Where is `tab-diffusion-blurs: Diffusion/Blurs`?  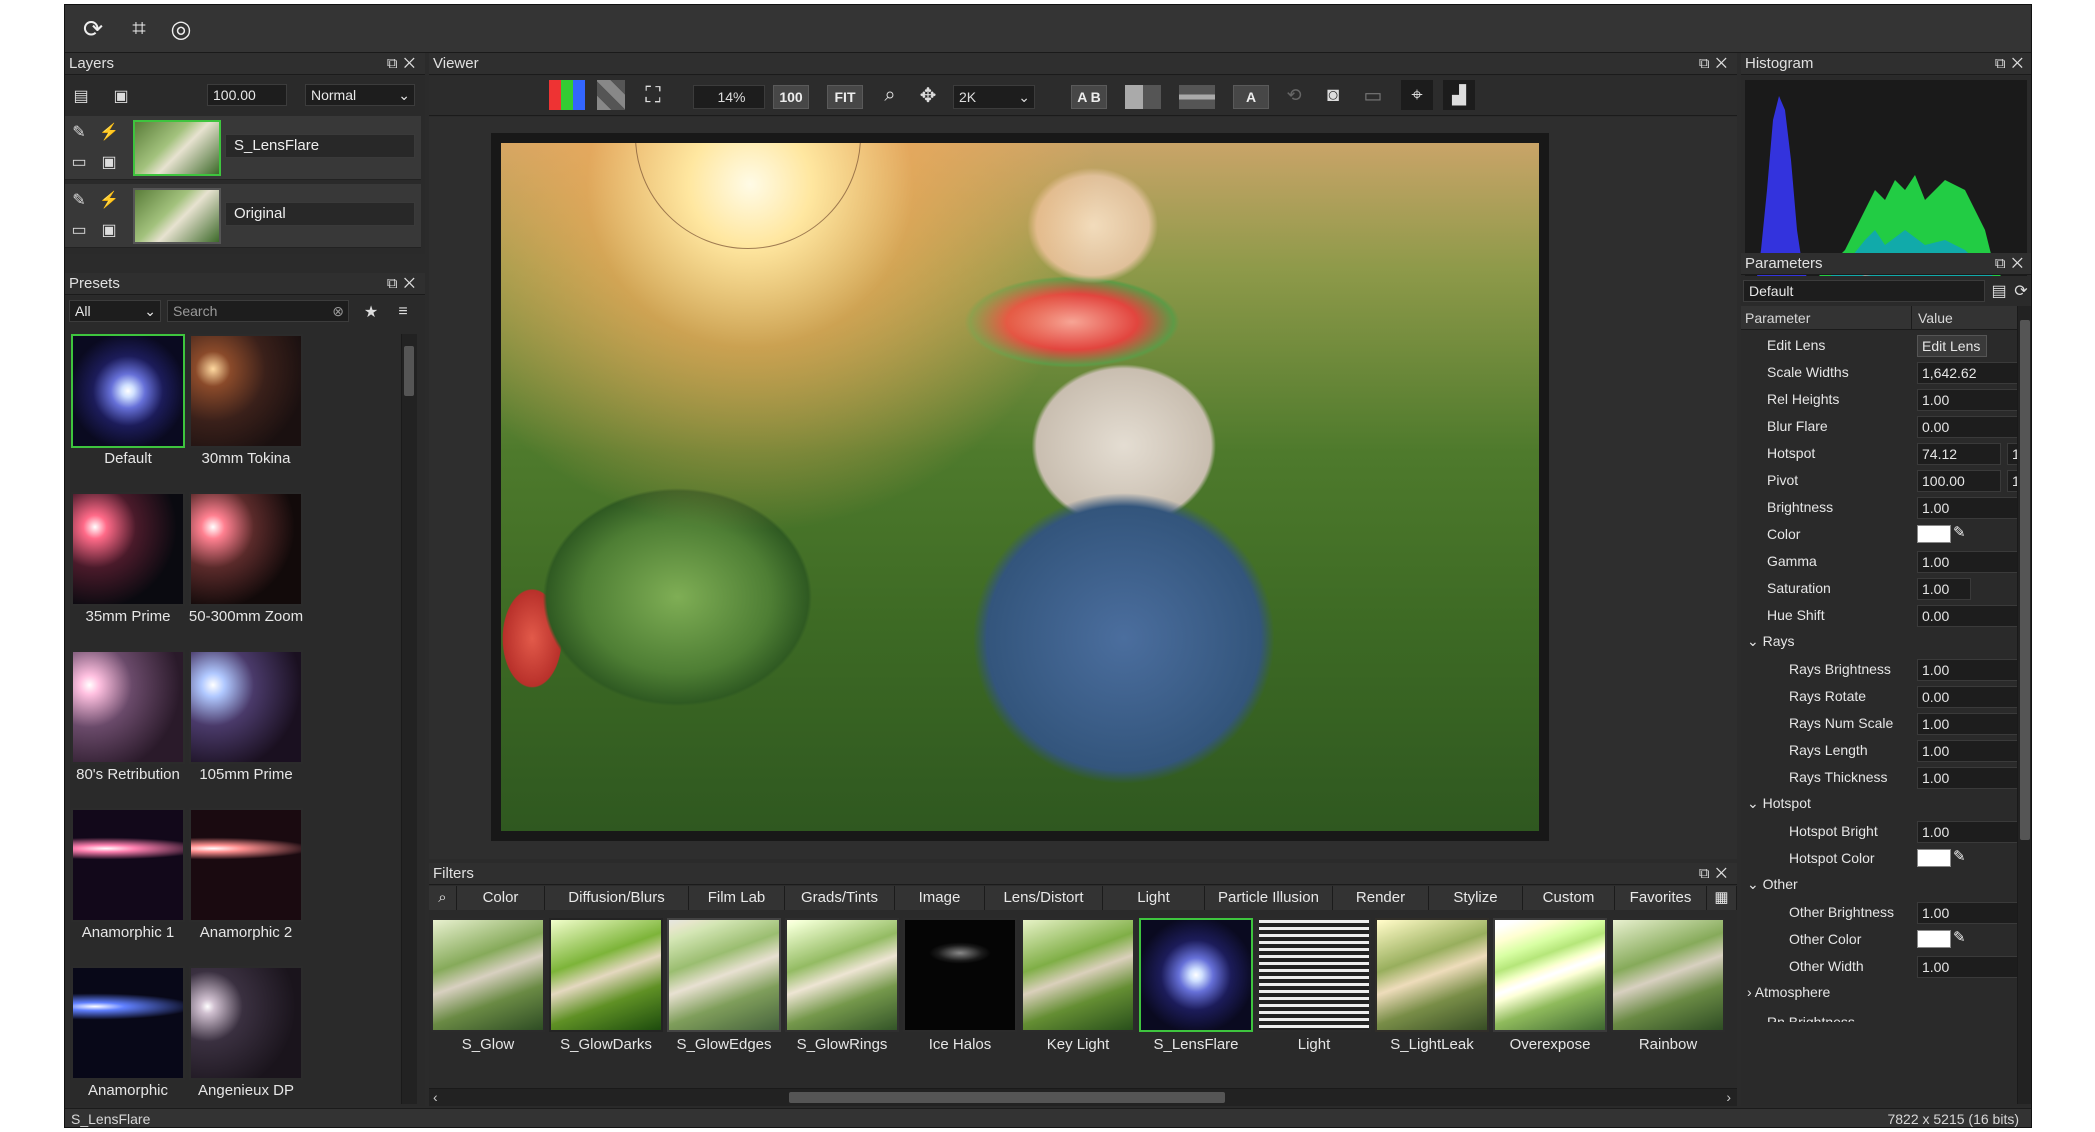 tab-diffusion-blurs: Diffusion/Blurs is located at coordinates (617, 898).